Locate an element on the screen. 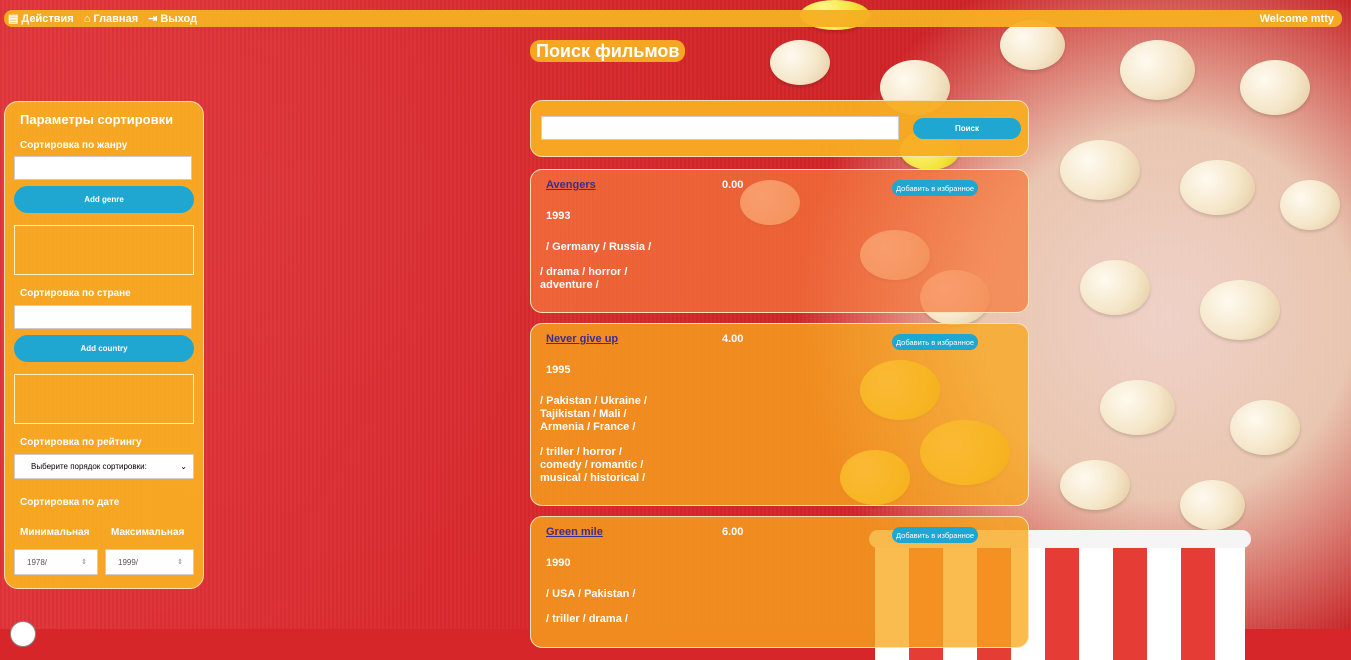 This screenshot has height=660, width=1351. max-date-input: 1999/ ⇕ is located at coordinates (149, 562).